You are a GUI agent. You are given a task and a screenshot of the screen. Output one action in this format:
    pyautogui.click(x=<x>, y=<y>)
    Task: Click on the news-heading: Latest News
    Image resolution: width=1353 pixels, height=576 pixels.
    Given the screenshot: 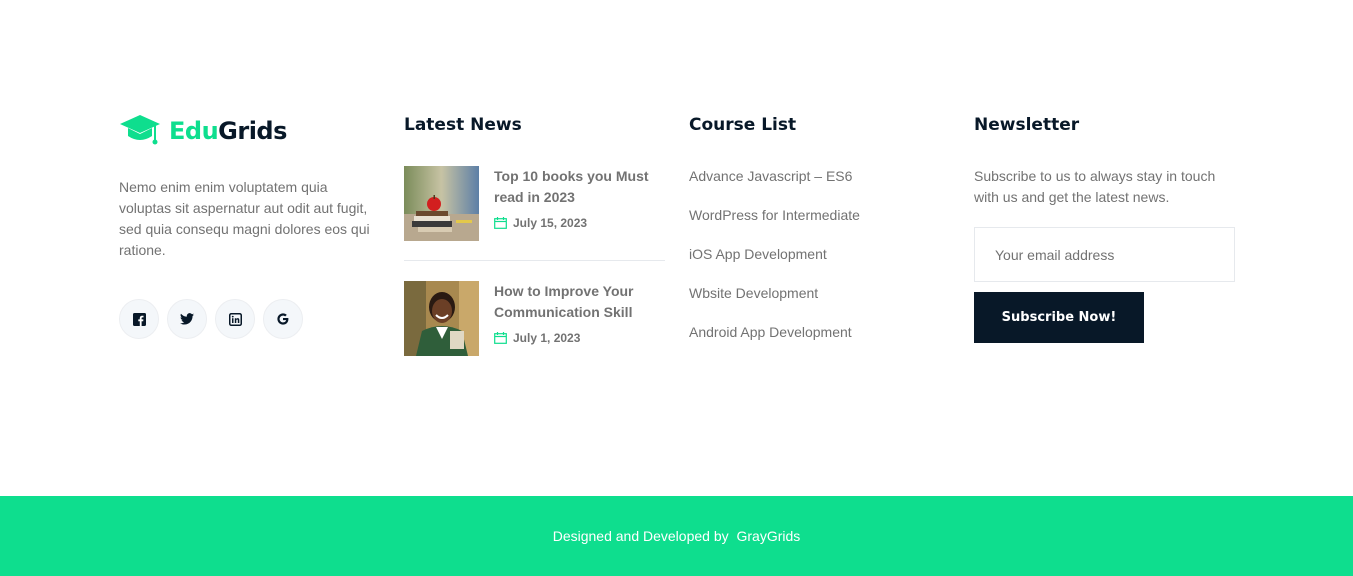 What is the action you would take?
    pyautogui.click(x=463, y=125)
    